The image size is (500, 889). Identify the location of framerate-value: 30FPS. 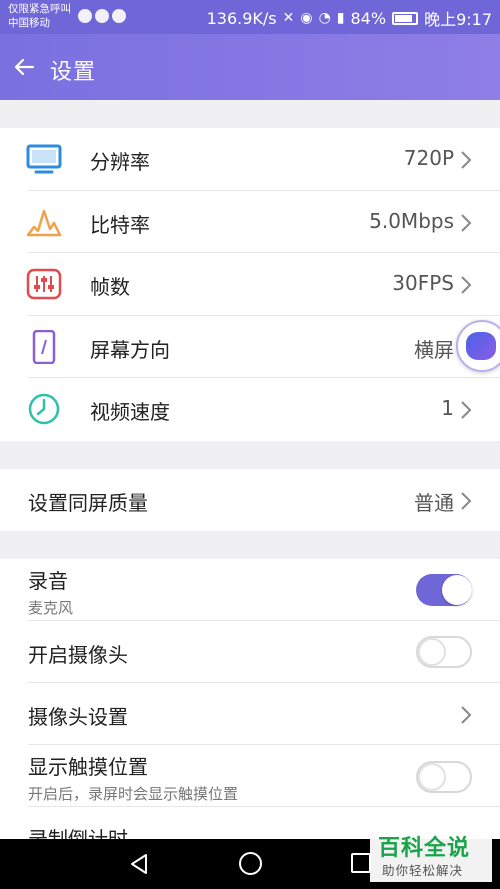
(423, 283).